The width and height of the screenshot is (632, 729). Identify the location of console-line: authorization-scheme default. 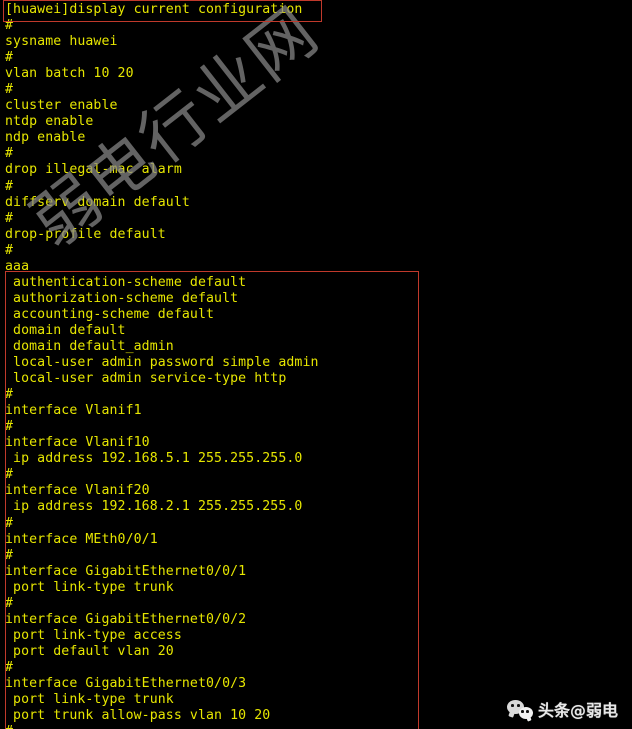
(122, 298).